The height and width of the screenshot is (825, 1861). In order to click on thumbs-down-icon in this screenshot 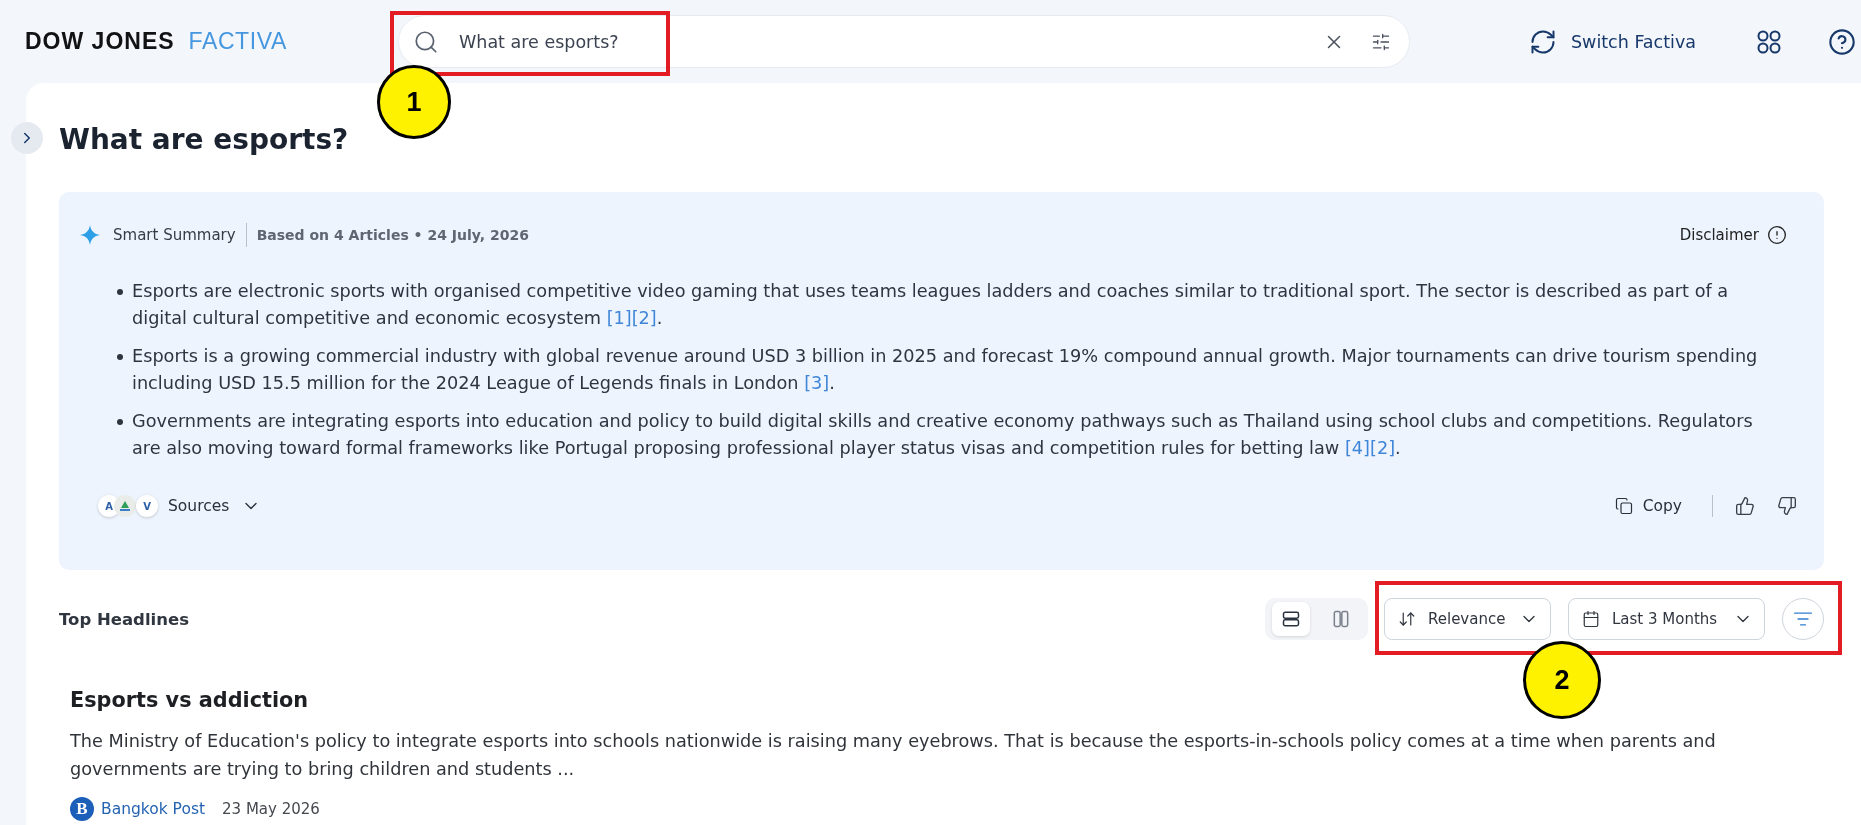, I will do `click(1787, 506)`.